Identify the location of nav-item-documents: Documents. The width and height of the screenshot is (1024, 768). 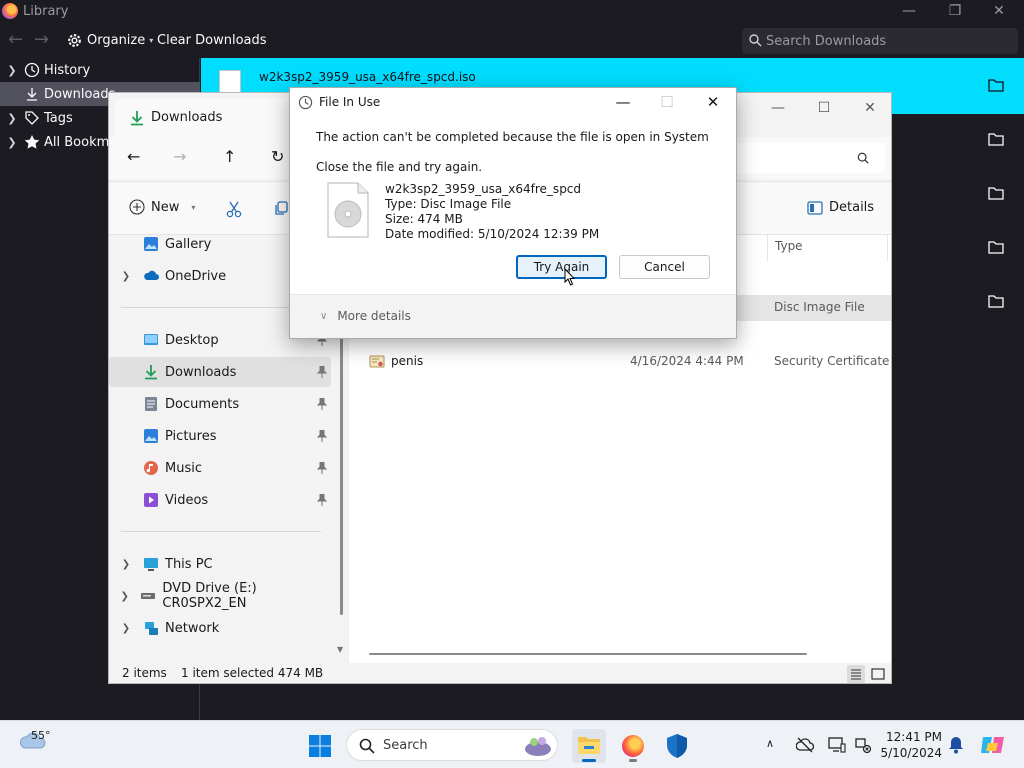
(220, 404).